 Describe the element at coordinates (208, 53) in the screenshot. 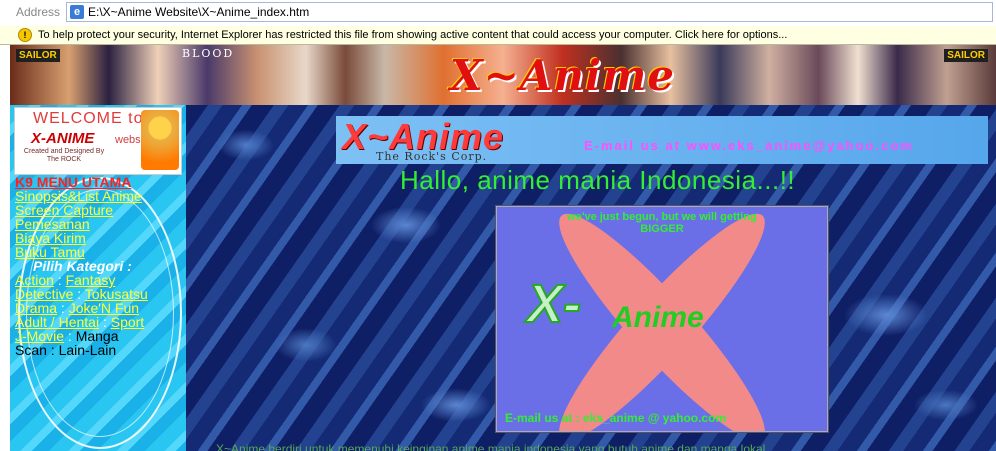

I see `banner-logo-mid: BLOOD` at that location.